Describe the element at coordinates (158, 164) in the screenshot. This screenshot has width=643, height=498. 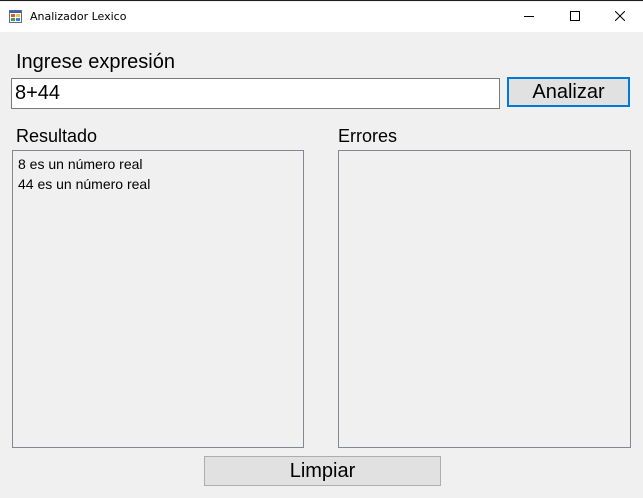
I see `list-item: 8 es un número real` at that location.